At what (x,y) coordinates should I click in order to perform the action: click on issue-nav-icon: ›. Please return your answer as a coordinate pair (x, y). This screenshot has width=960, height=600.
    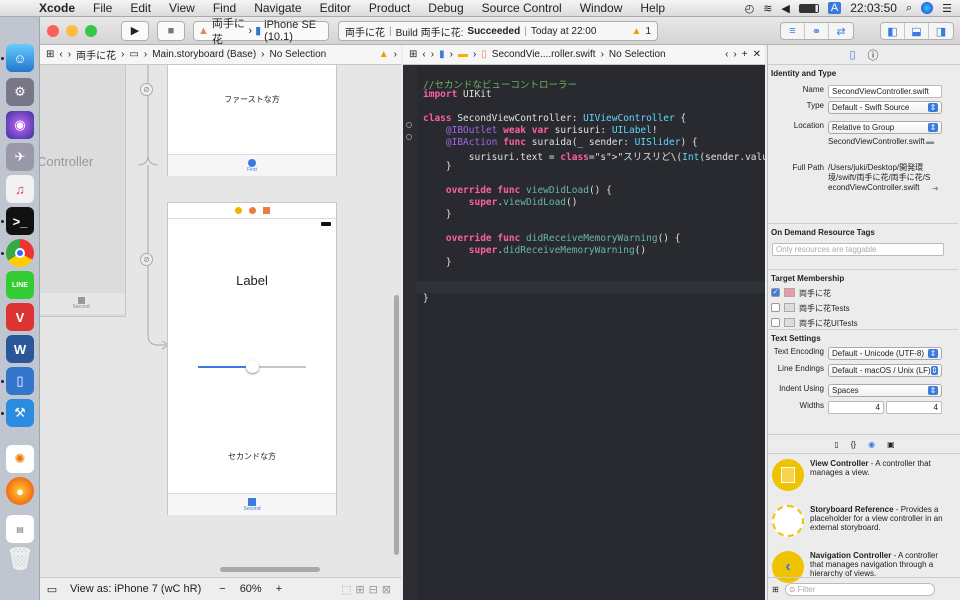
    Looking at the image, I should click on (397, 54).